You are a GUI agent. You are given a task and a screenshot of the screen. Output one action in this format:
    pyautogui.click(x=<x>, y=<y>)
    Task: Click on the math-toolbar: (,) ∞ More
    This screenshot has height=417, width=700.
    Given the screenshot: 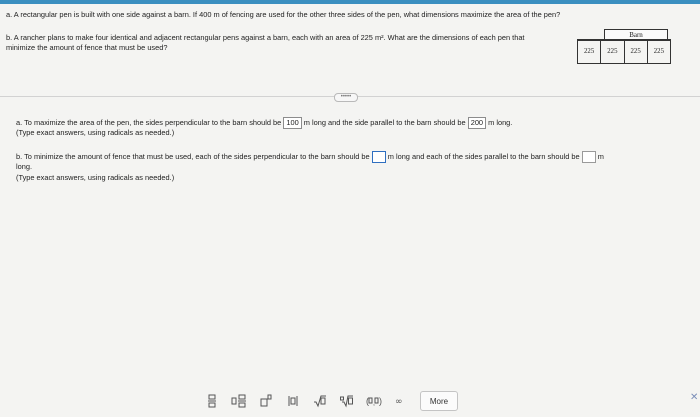 What is the action you would take?
    pyautogui.click(x=331, y=401)
    